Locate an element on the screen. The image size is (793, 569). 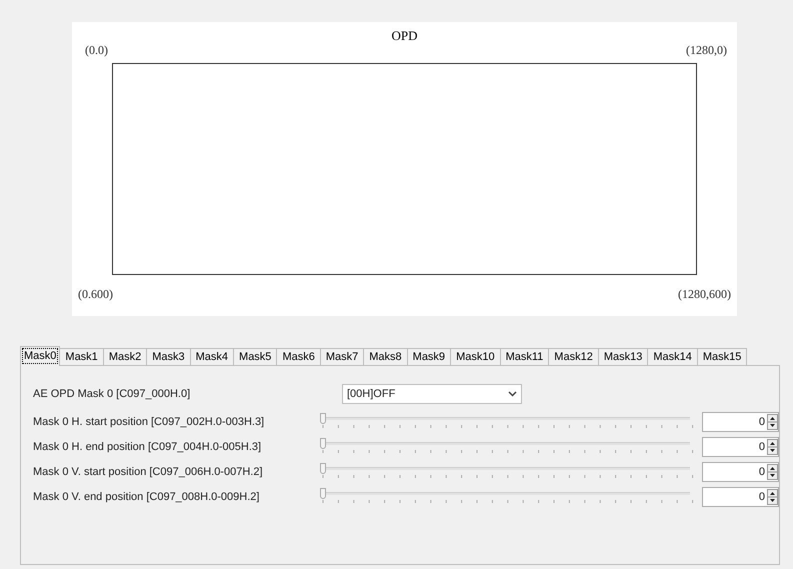
canvas-title: OPD is located at coordinates (404, 36).